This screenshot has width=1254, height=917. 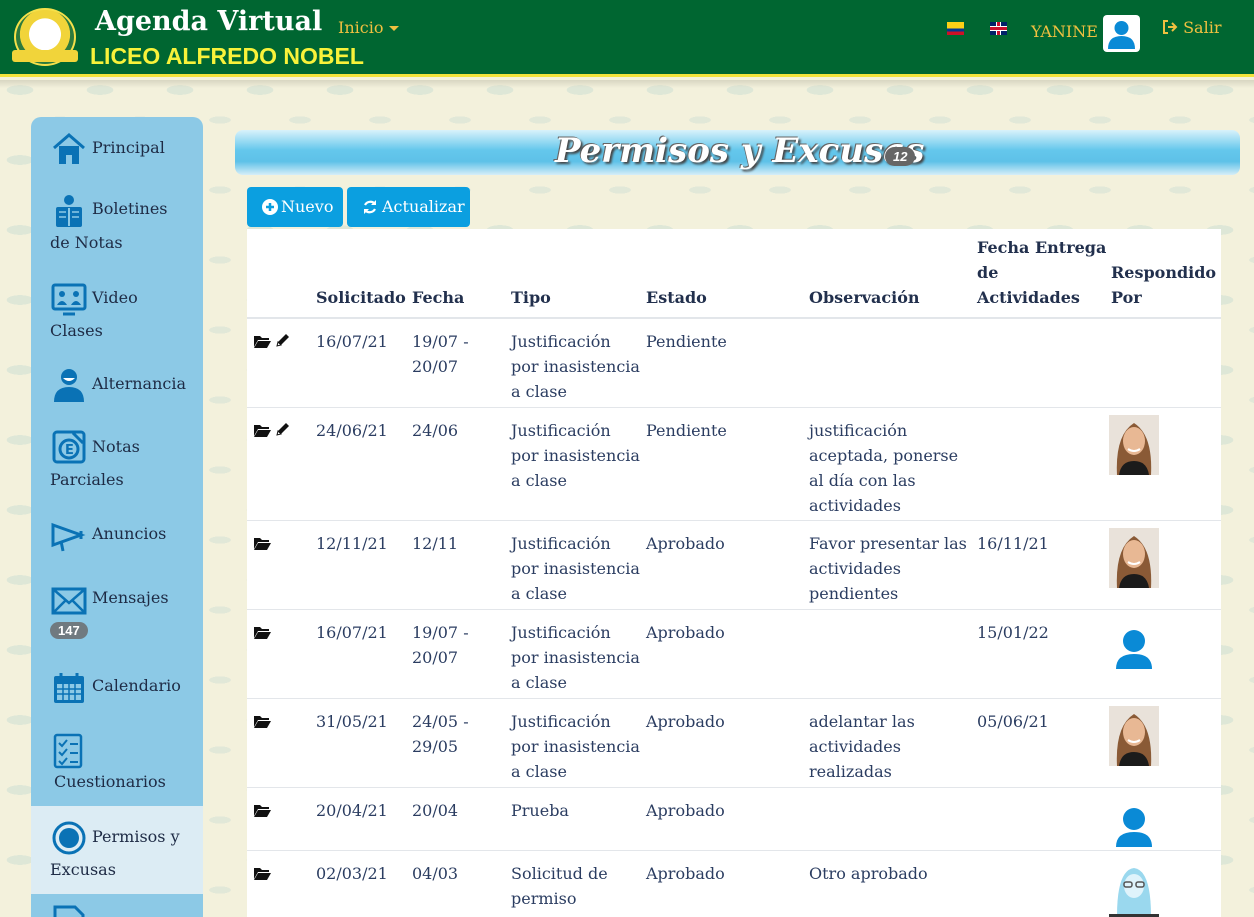 What do you see at coordinates (1126, 297) in the screenshot?
I see `header-respondido-line2: Por` at bounding box center [1126, 297].